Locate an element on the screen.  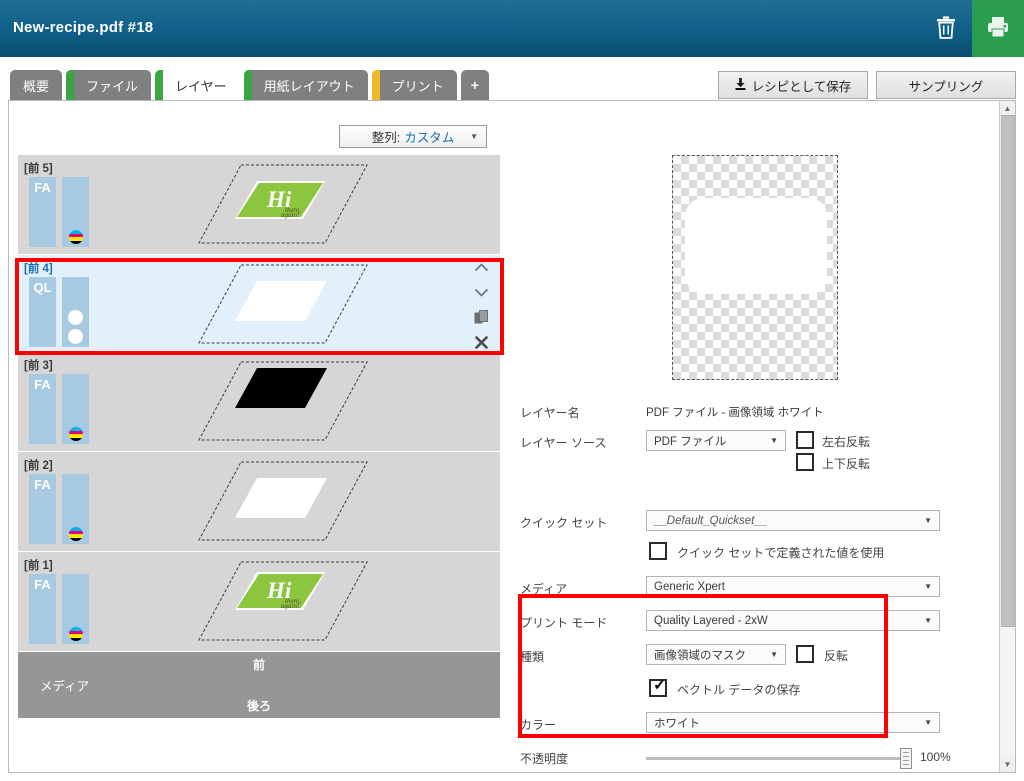
layer-row-front4-label: [前 4] is located at coordinates (38, 269).